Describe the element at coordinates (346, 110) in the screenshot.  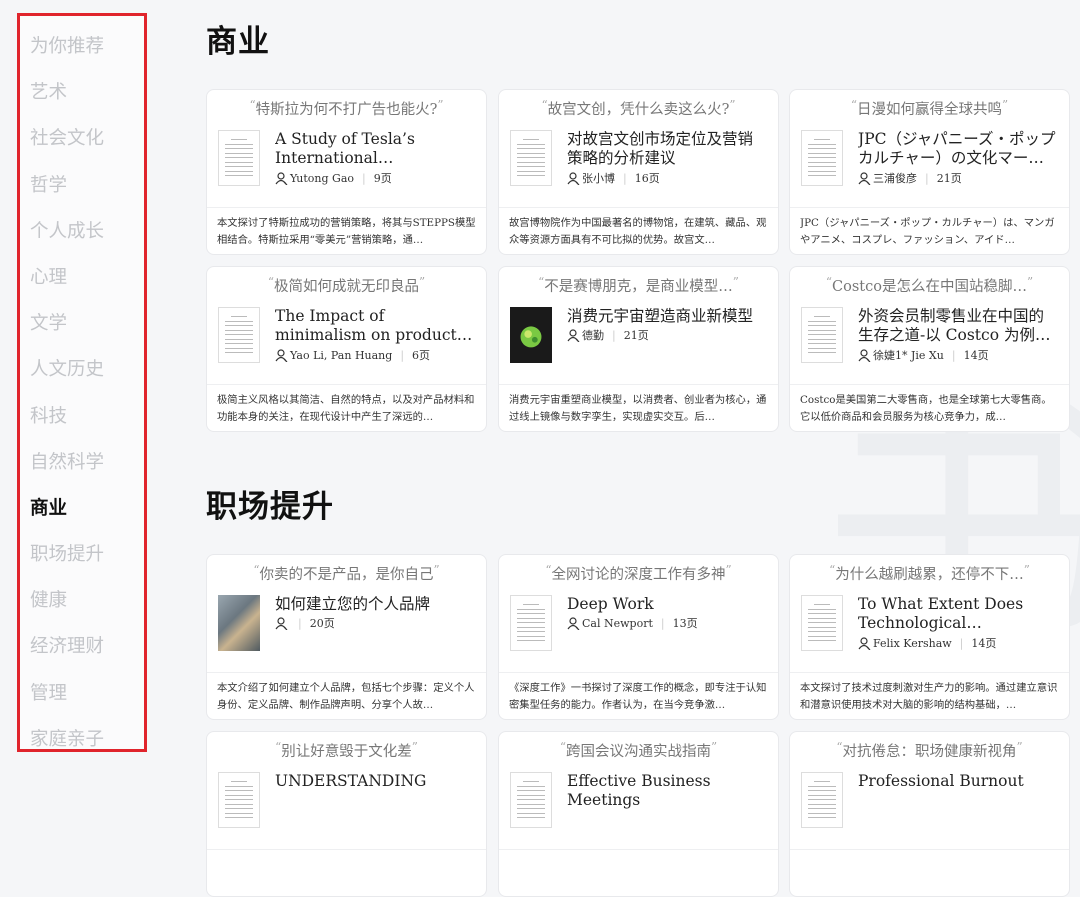
I see `card-quote-text: 特斯拉为何不打广告也能火?` at that location.